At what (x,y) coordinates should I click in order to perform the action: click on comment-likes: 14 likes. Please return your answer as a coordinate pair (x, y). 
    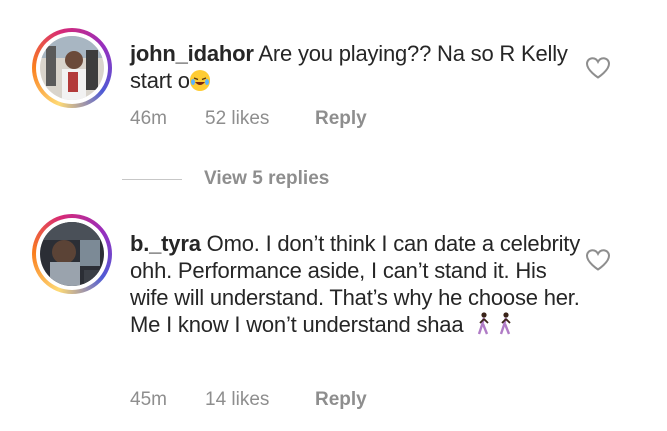
    Looking at the image, I should click on (260, 400).